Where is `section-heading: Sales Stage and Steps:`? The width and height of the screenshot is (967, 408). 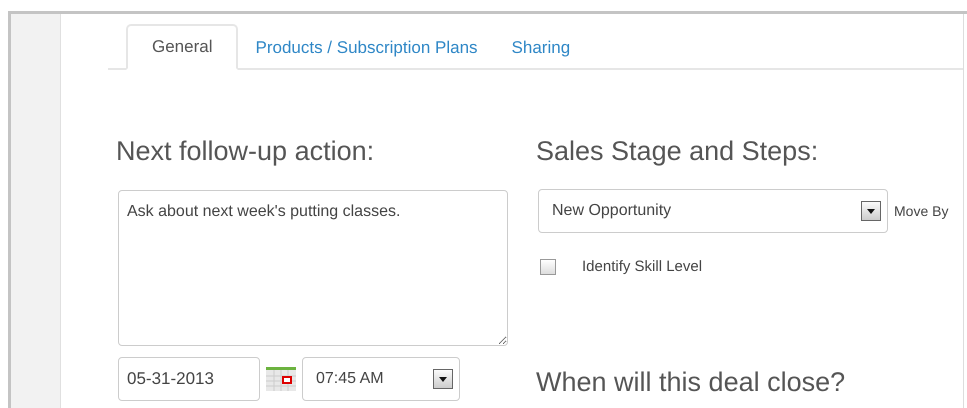
section-heading: Sales Stage and Steps: is located at coordinates (678, 152).